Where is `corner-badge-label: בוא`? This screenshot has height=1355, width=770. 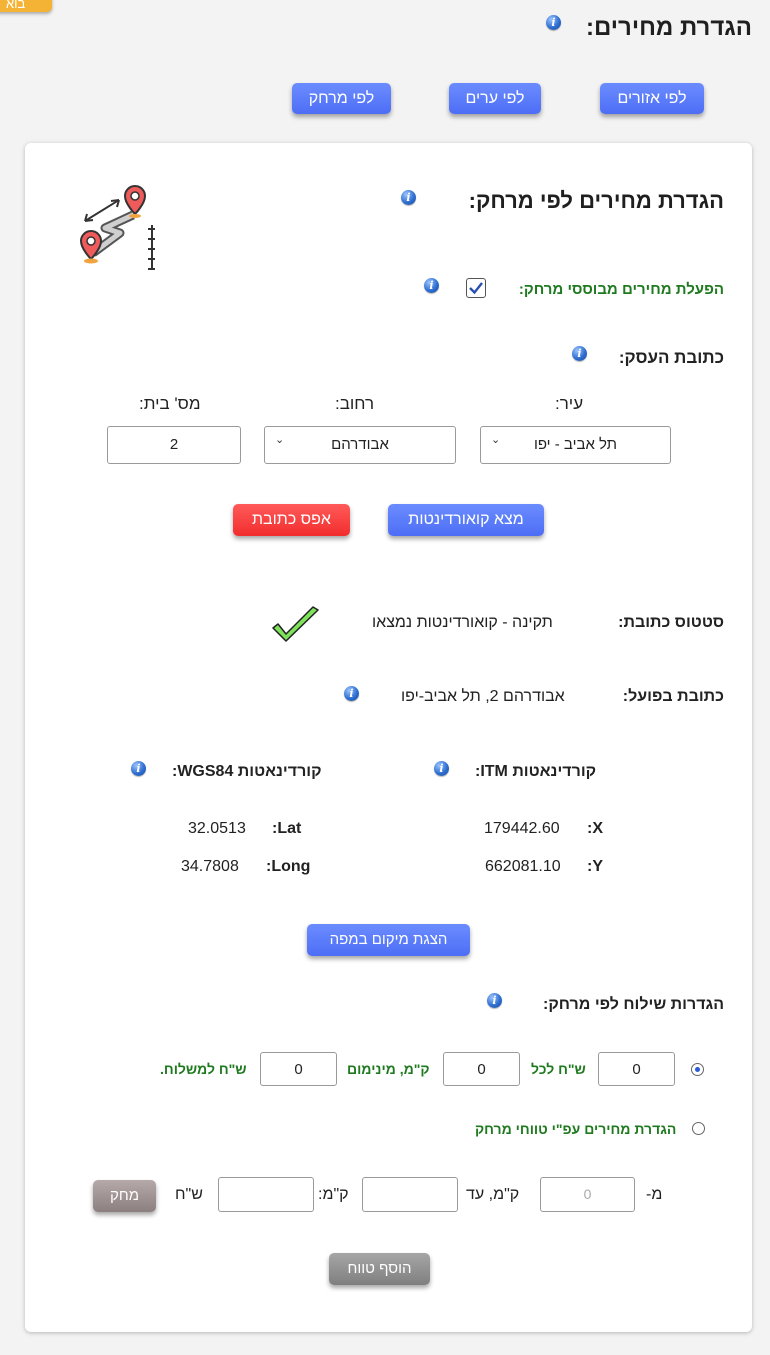
corner-badge-label: בוא is located at coordinates (16, 5).